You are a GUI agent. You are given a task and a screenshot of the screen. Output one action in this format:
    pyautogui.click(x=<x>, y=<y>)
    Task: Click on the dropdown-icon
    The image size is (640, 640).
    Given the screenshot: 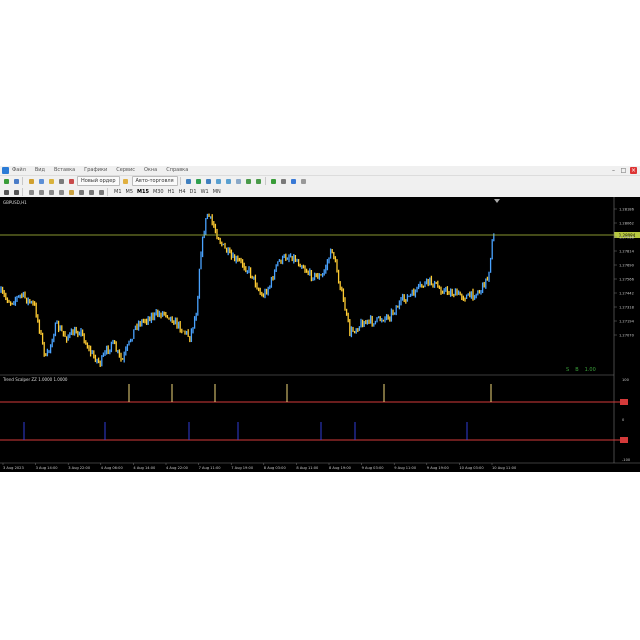 What is the action you would take?
    pyautogui.click(x=304, y=181)
    